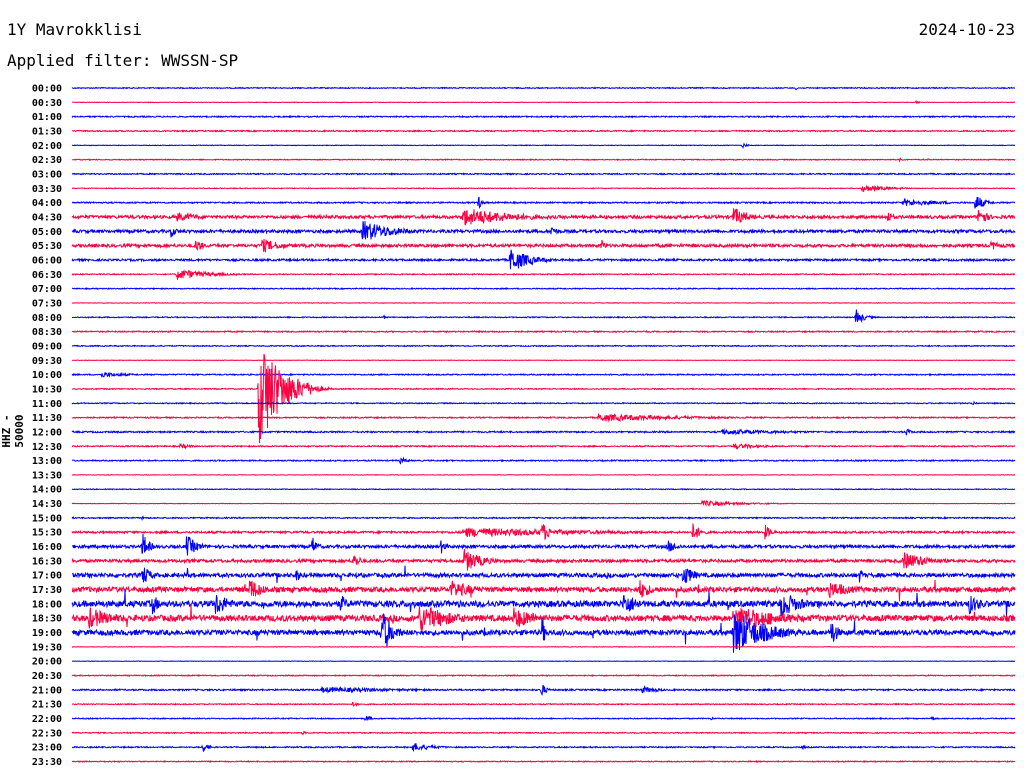 The height and width of the screenshot is (780, 1024). Describe the element at coordinates (543, 646) in the screenshot. I see `trace-row-1930` at that location.